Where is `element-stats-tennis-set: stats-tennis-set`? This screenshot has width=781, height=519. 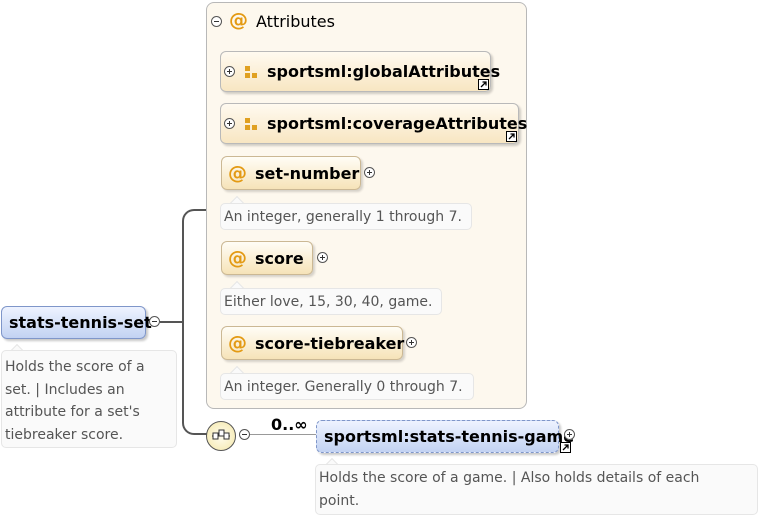
element-stats-tennis-set: stats-tennis-set is located at coordinates (76, 322).